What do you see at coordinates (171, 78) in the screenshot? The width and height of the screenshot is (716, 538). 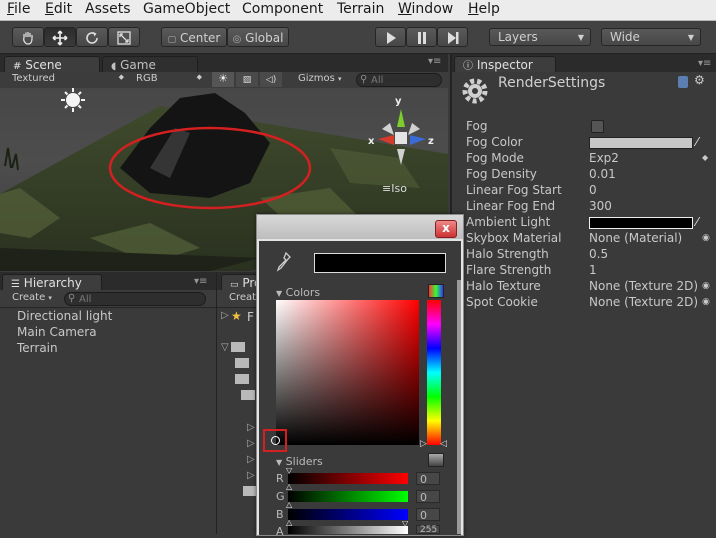 I see `render-mode-dropdown: RGB ◆` at bounding box center [171, 78].